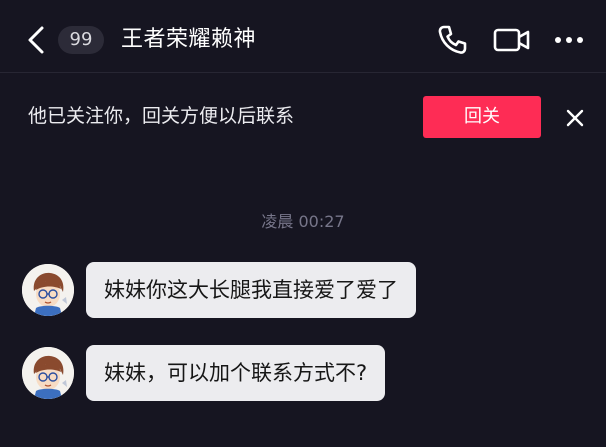 The image size is (606, 447). I want to click on message-row: 妹妹，可以加个联系方式不?, so click(303, 375).